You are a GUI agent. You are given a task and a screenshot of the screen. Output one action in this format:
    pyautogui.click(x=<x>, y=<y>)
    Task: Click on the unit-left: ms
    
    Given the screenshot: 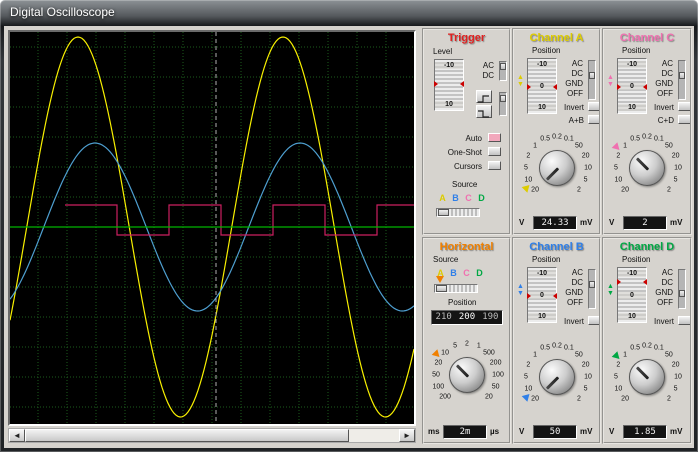 What is the action you would take?
    pyautogui.click(x=434, y=431)
    